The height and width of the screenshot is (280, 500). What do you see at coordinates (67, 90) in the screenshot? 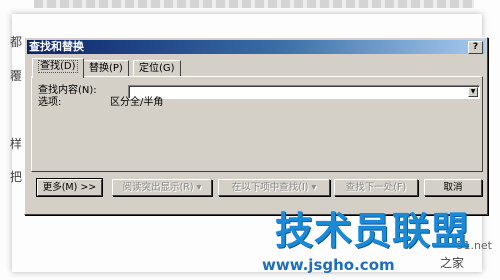
I see `find-what-label: 查找内容(N):` at bounding box center [67, 90].